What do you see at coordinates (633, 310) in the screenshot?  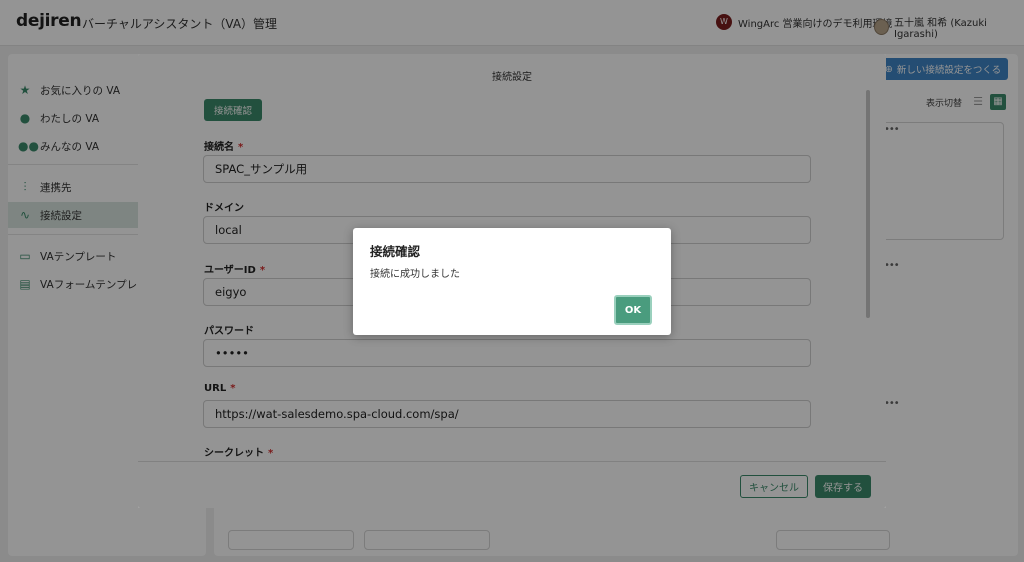 I see `ok-button: OK` at bounding box center [633, 310].